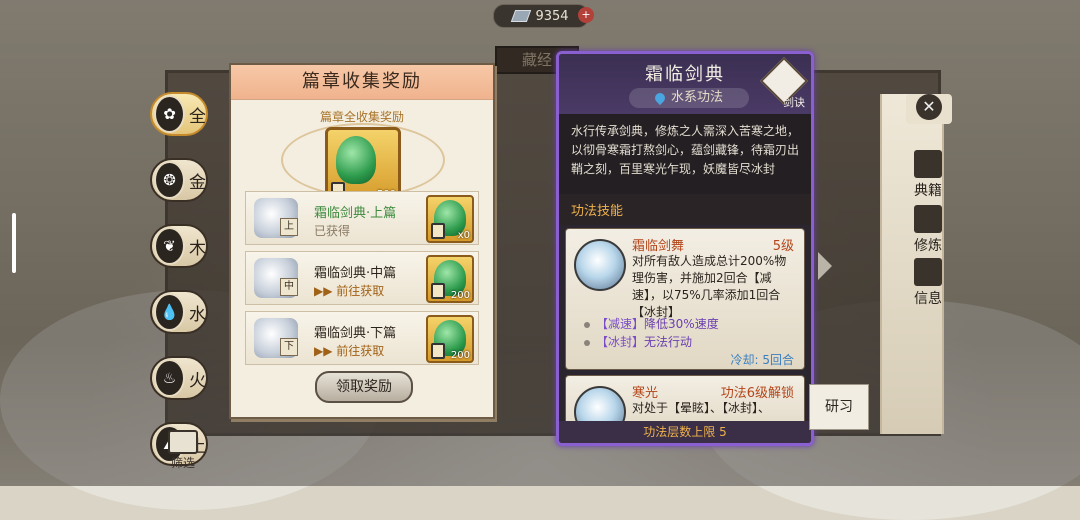  I want to click on chapter-tag: 中, so click(289, 287).